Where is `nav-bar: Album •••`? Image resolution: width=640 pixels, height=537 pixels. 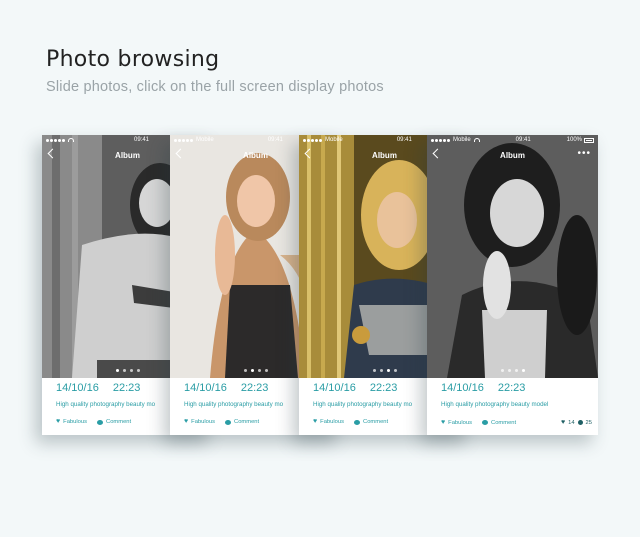 nav-bar: Album ••• is located at coordinates (512, 155).